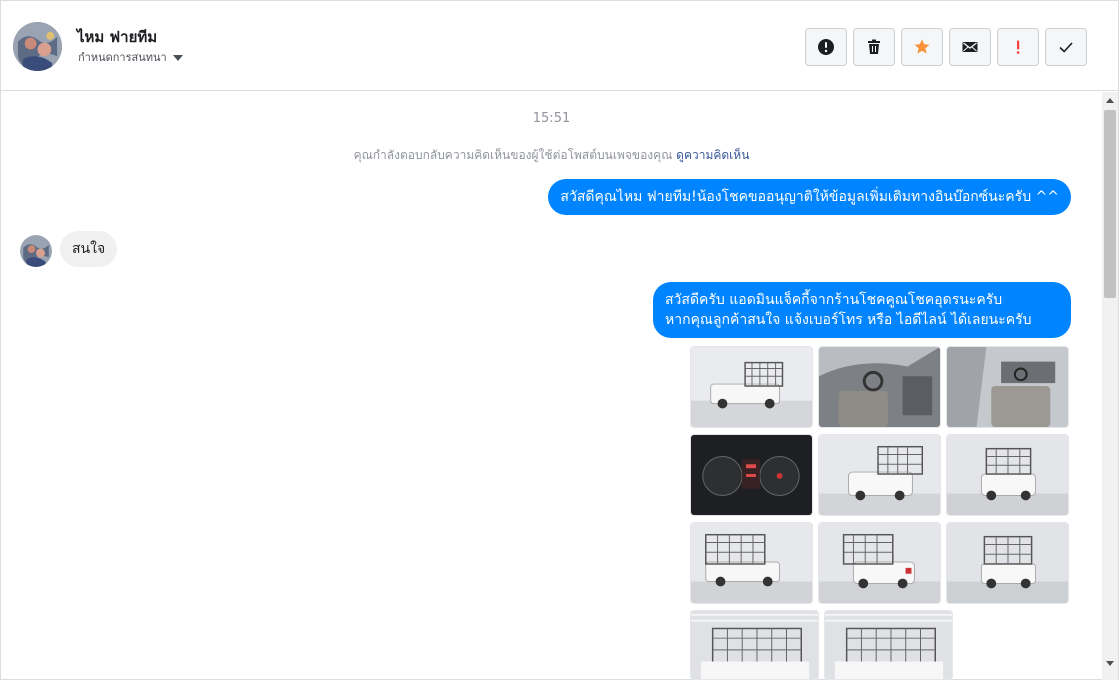 The height and width of the screenshot is (680, 1119). I want to click on contact-name: ไหม ฟายทีม, so click(117, 37).